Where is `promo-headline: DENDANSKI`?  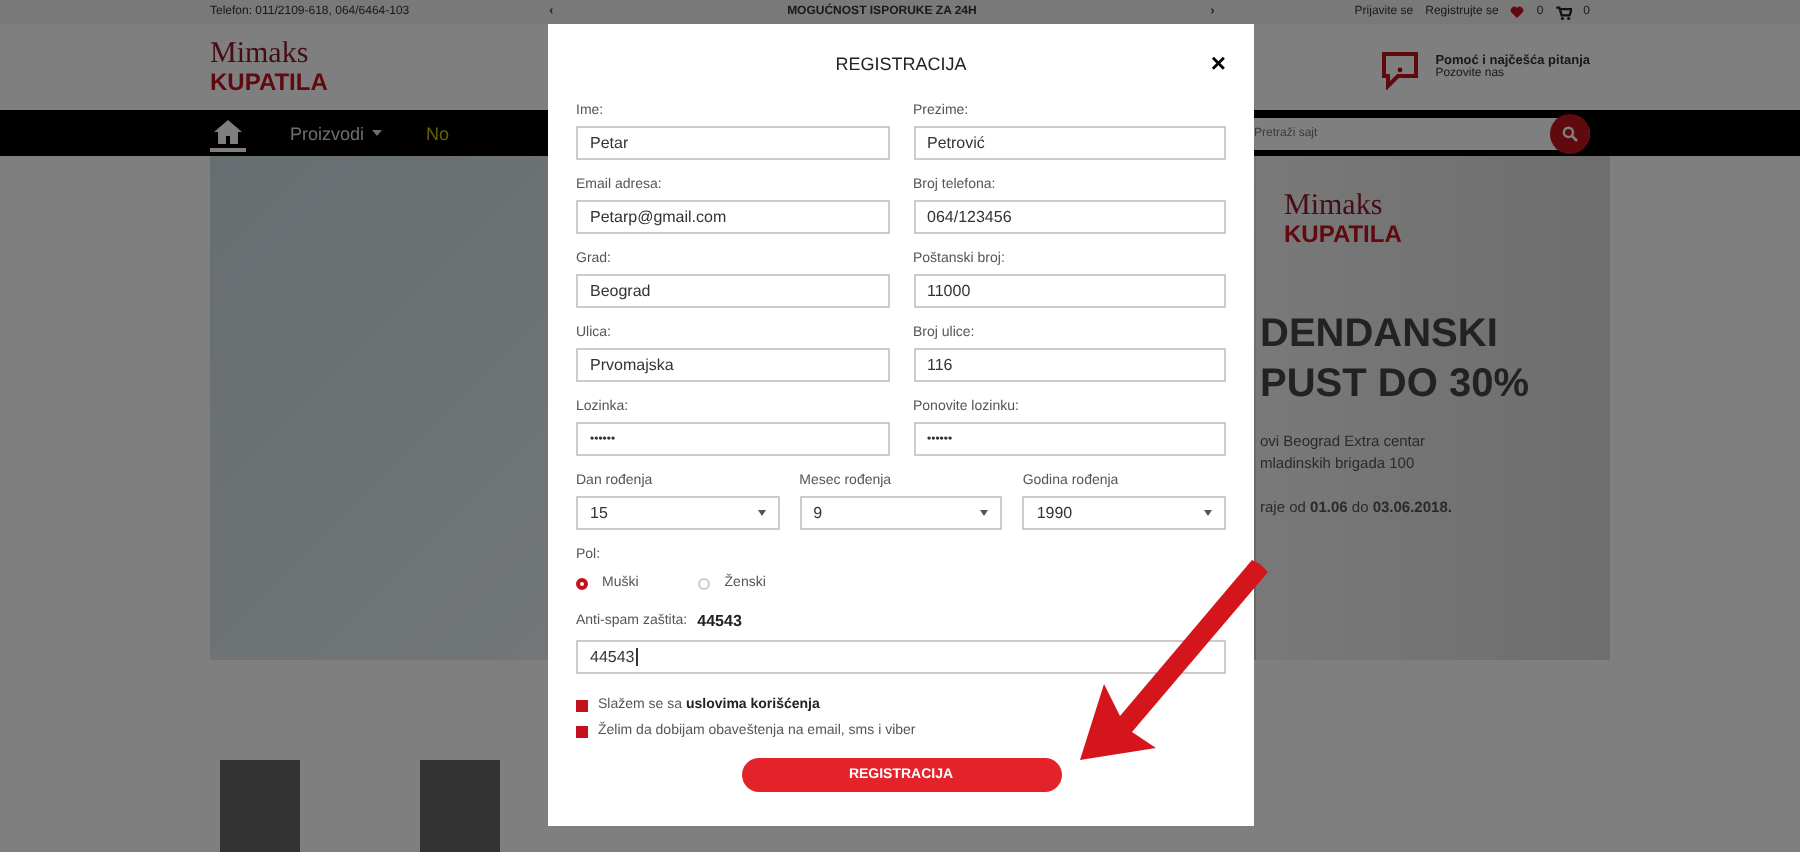
promo-headline: DENDANSKI is located at coordinates (1380, 335).